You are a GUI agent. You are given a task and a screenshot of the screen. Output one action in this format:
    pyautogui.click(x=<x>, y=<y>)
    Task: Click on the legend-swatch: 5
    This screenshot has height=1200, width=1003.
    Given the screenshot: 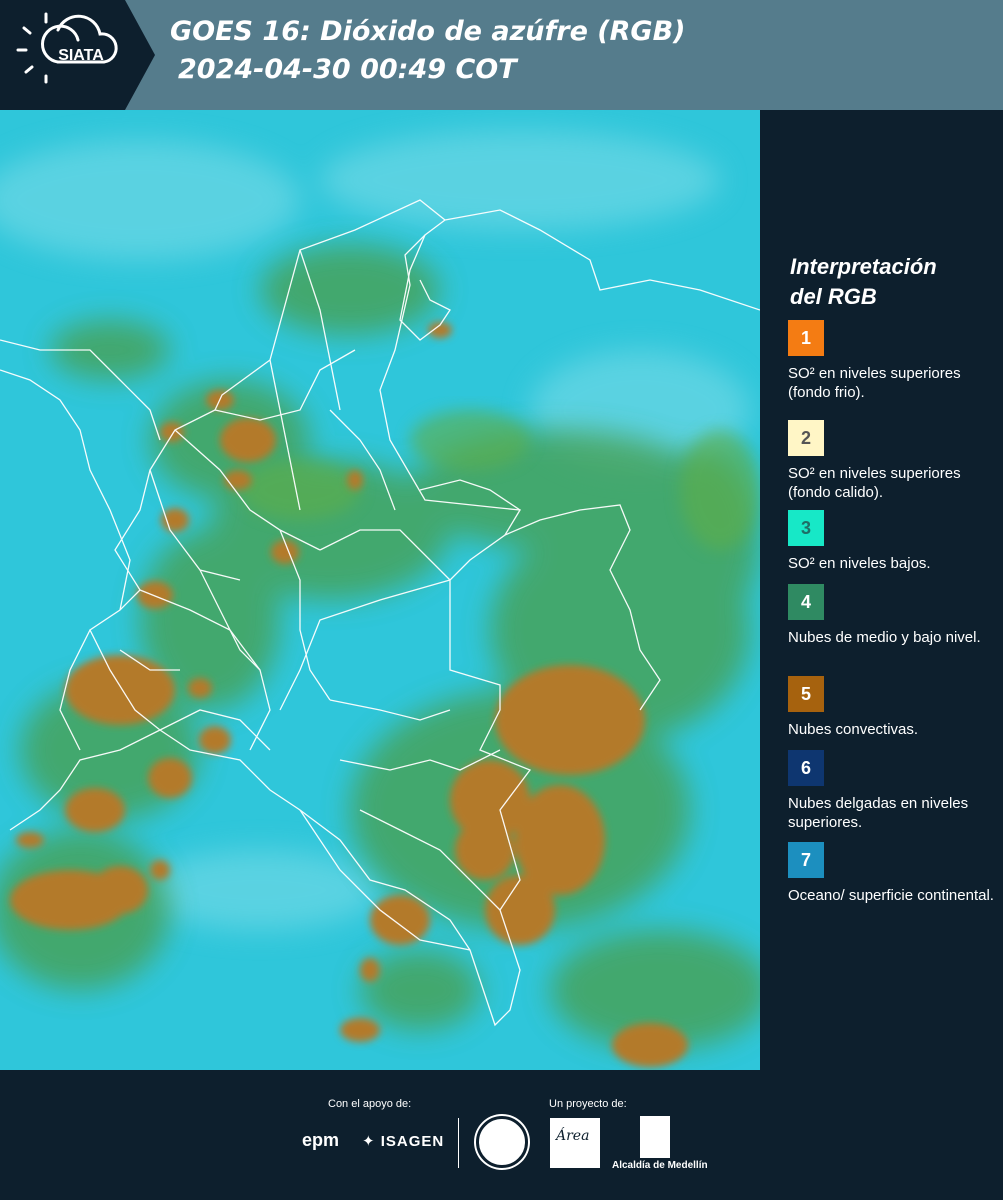 What is the action you would take?
    pyautogui.click(x=806, y=694)
    